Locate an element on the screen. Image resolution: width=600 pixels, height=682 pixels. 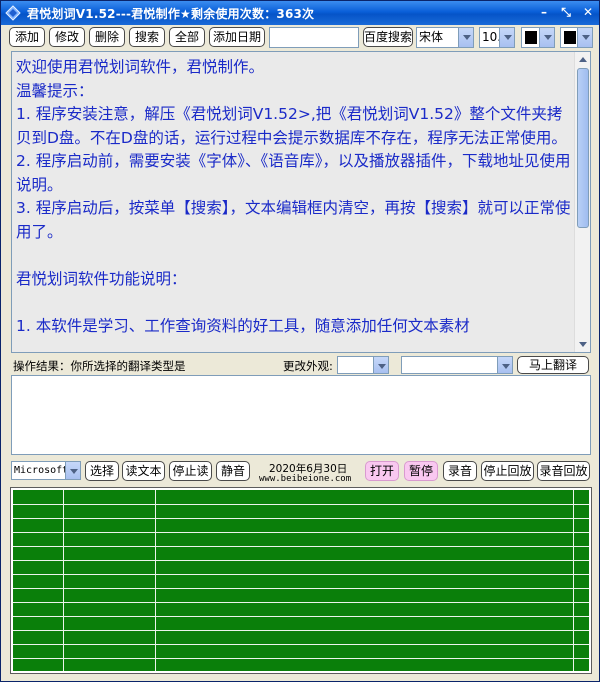
scroll-down-icon is located at coordinates (583, 344).